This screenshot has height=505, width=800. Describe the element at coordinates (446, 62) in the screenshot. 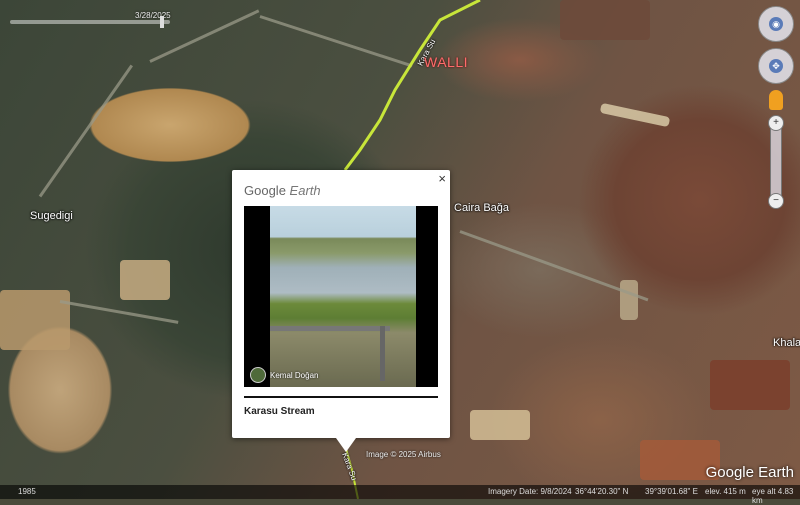

I see `label-walli: WALLI` at that location.